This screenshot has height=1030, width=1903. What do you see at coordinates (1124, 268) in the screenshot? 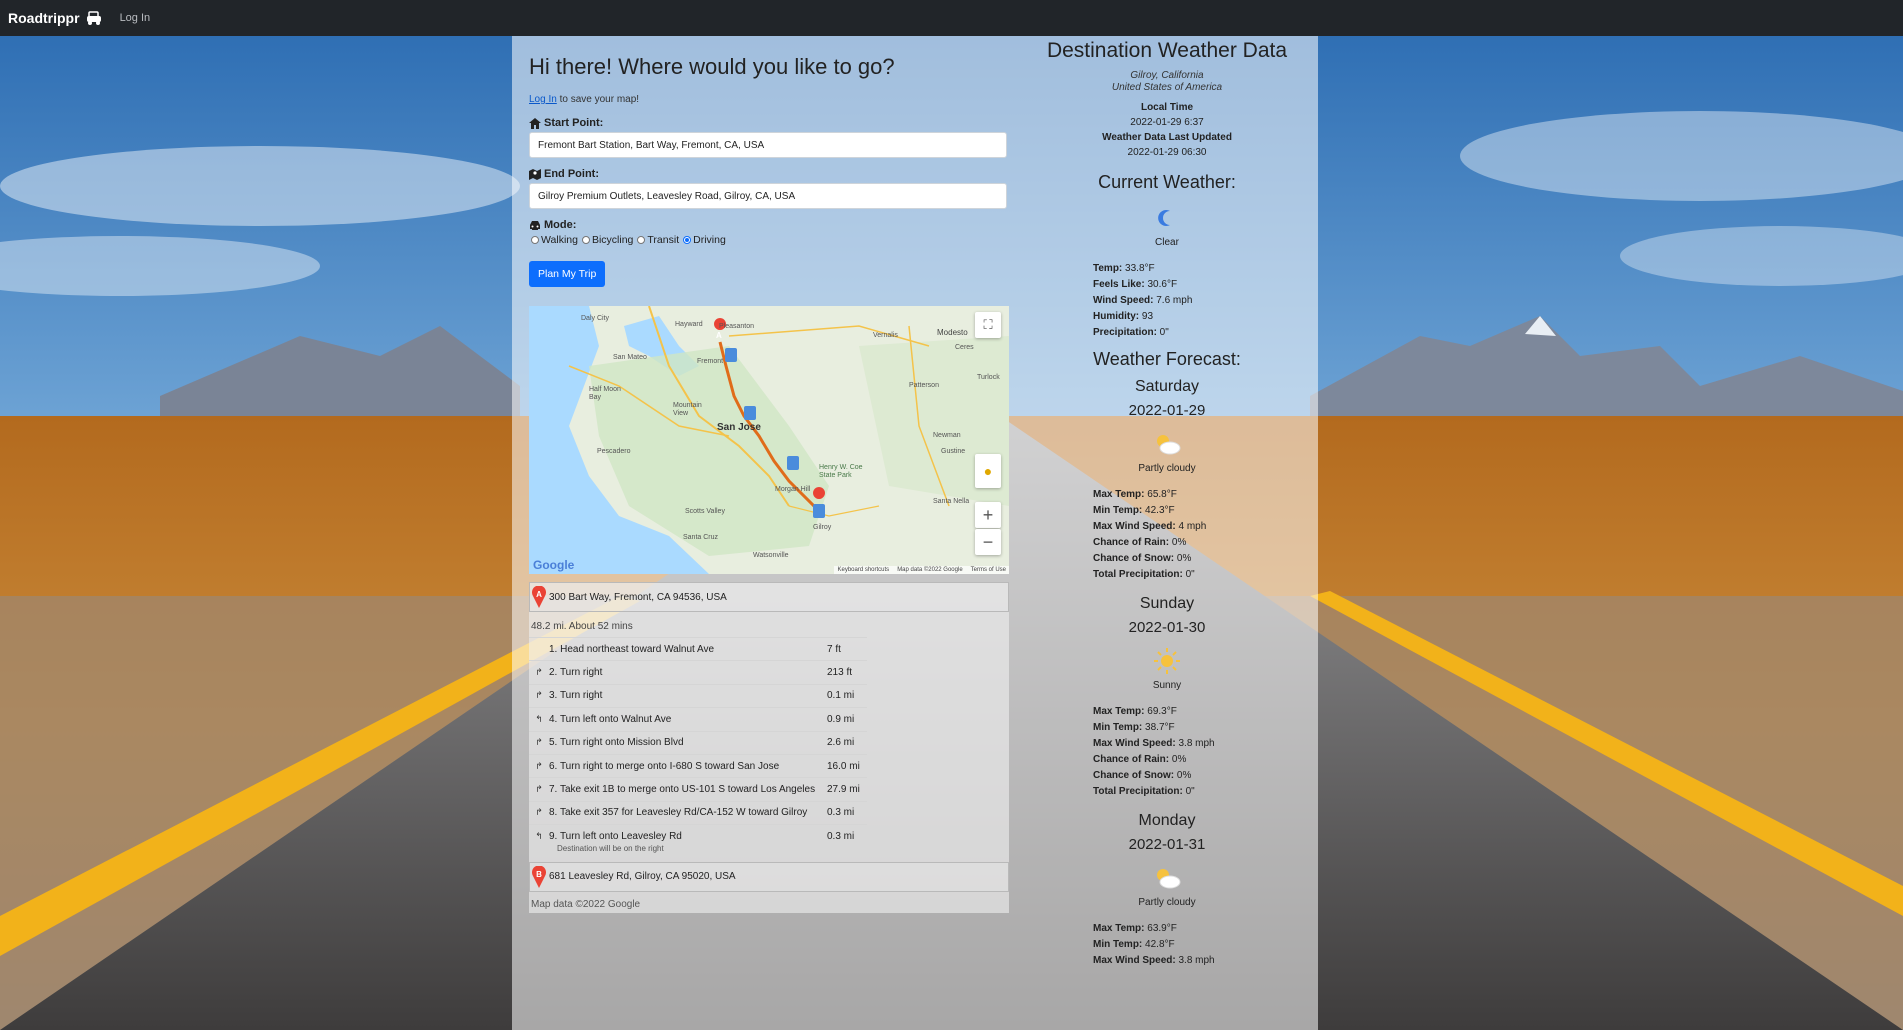
I see `current-temp-row: Temp: 33.8°F` at bounding box center [1124, 268].